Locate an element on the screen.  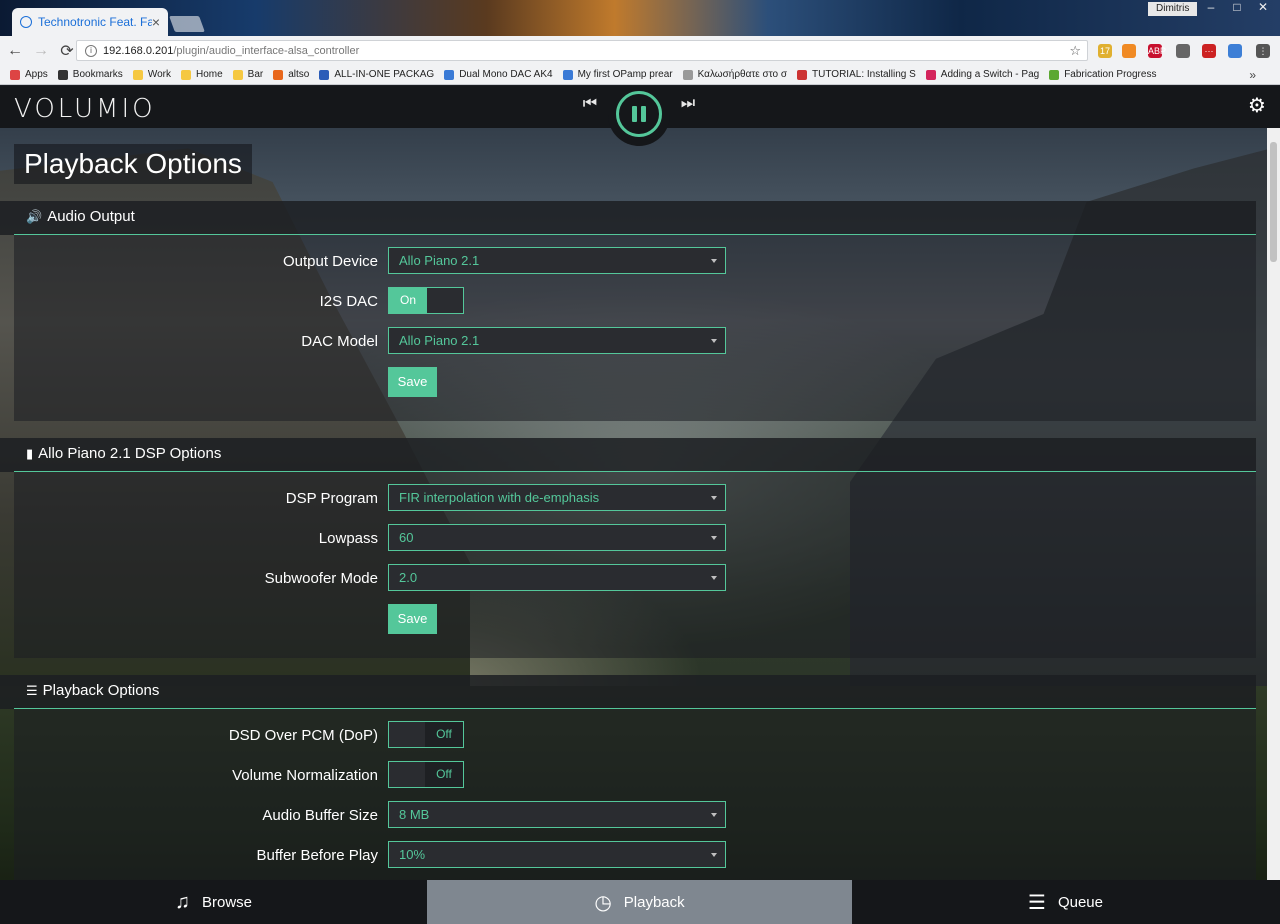
bookmark-star-icon: ☆ is located at coordinates (1075, 51).